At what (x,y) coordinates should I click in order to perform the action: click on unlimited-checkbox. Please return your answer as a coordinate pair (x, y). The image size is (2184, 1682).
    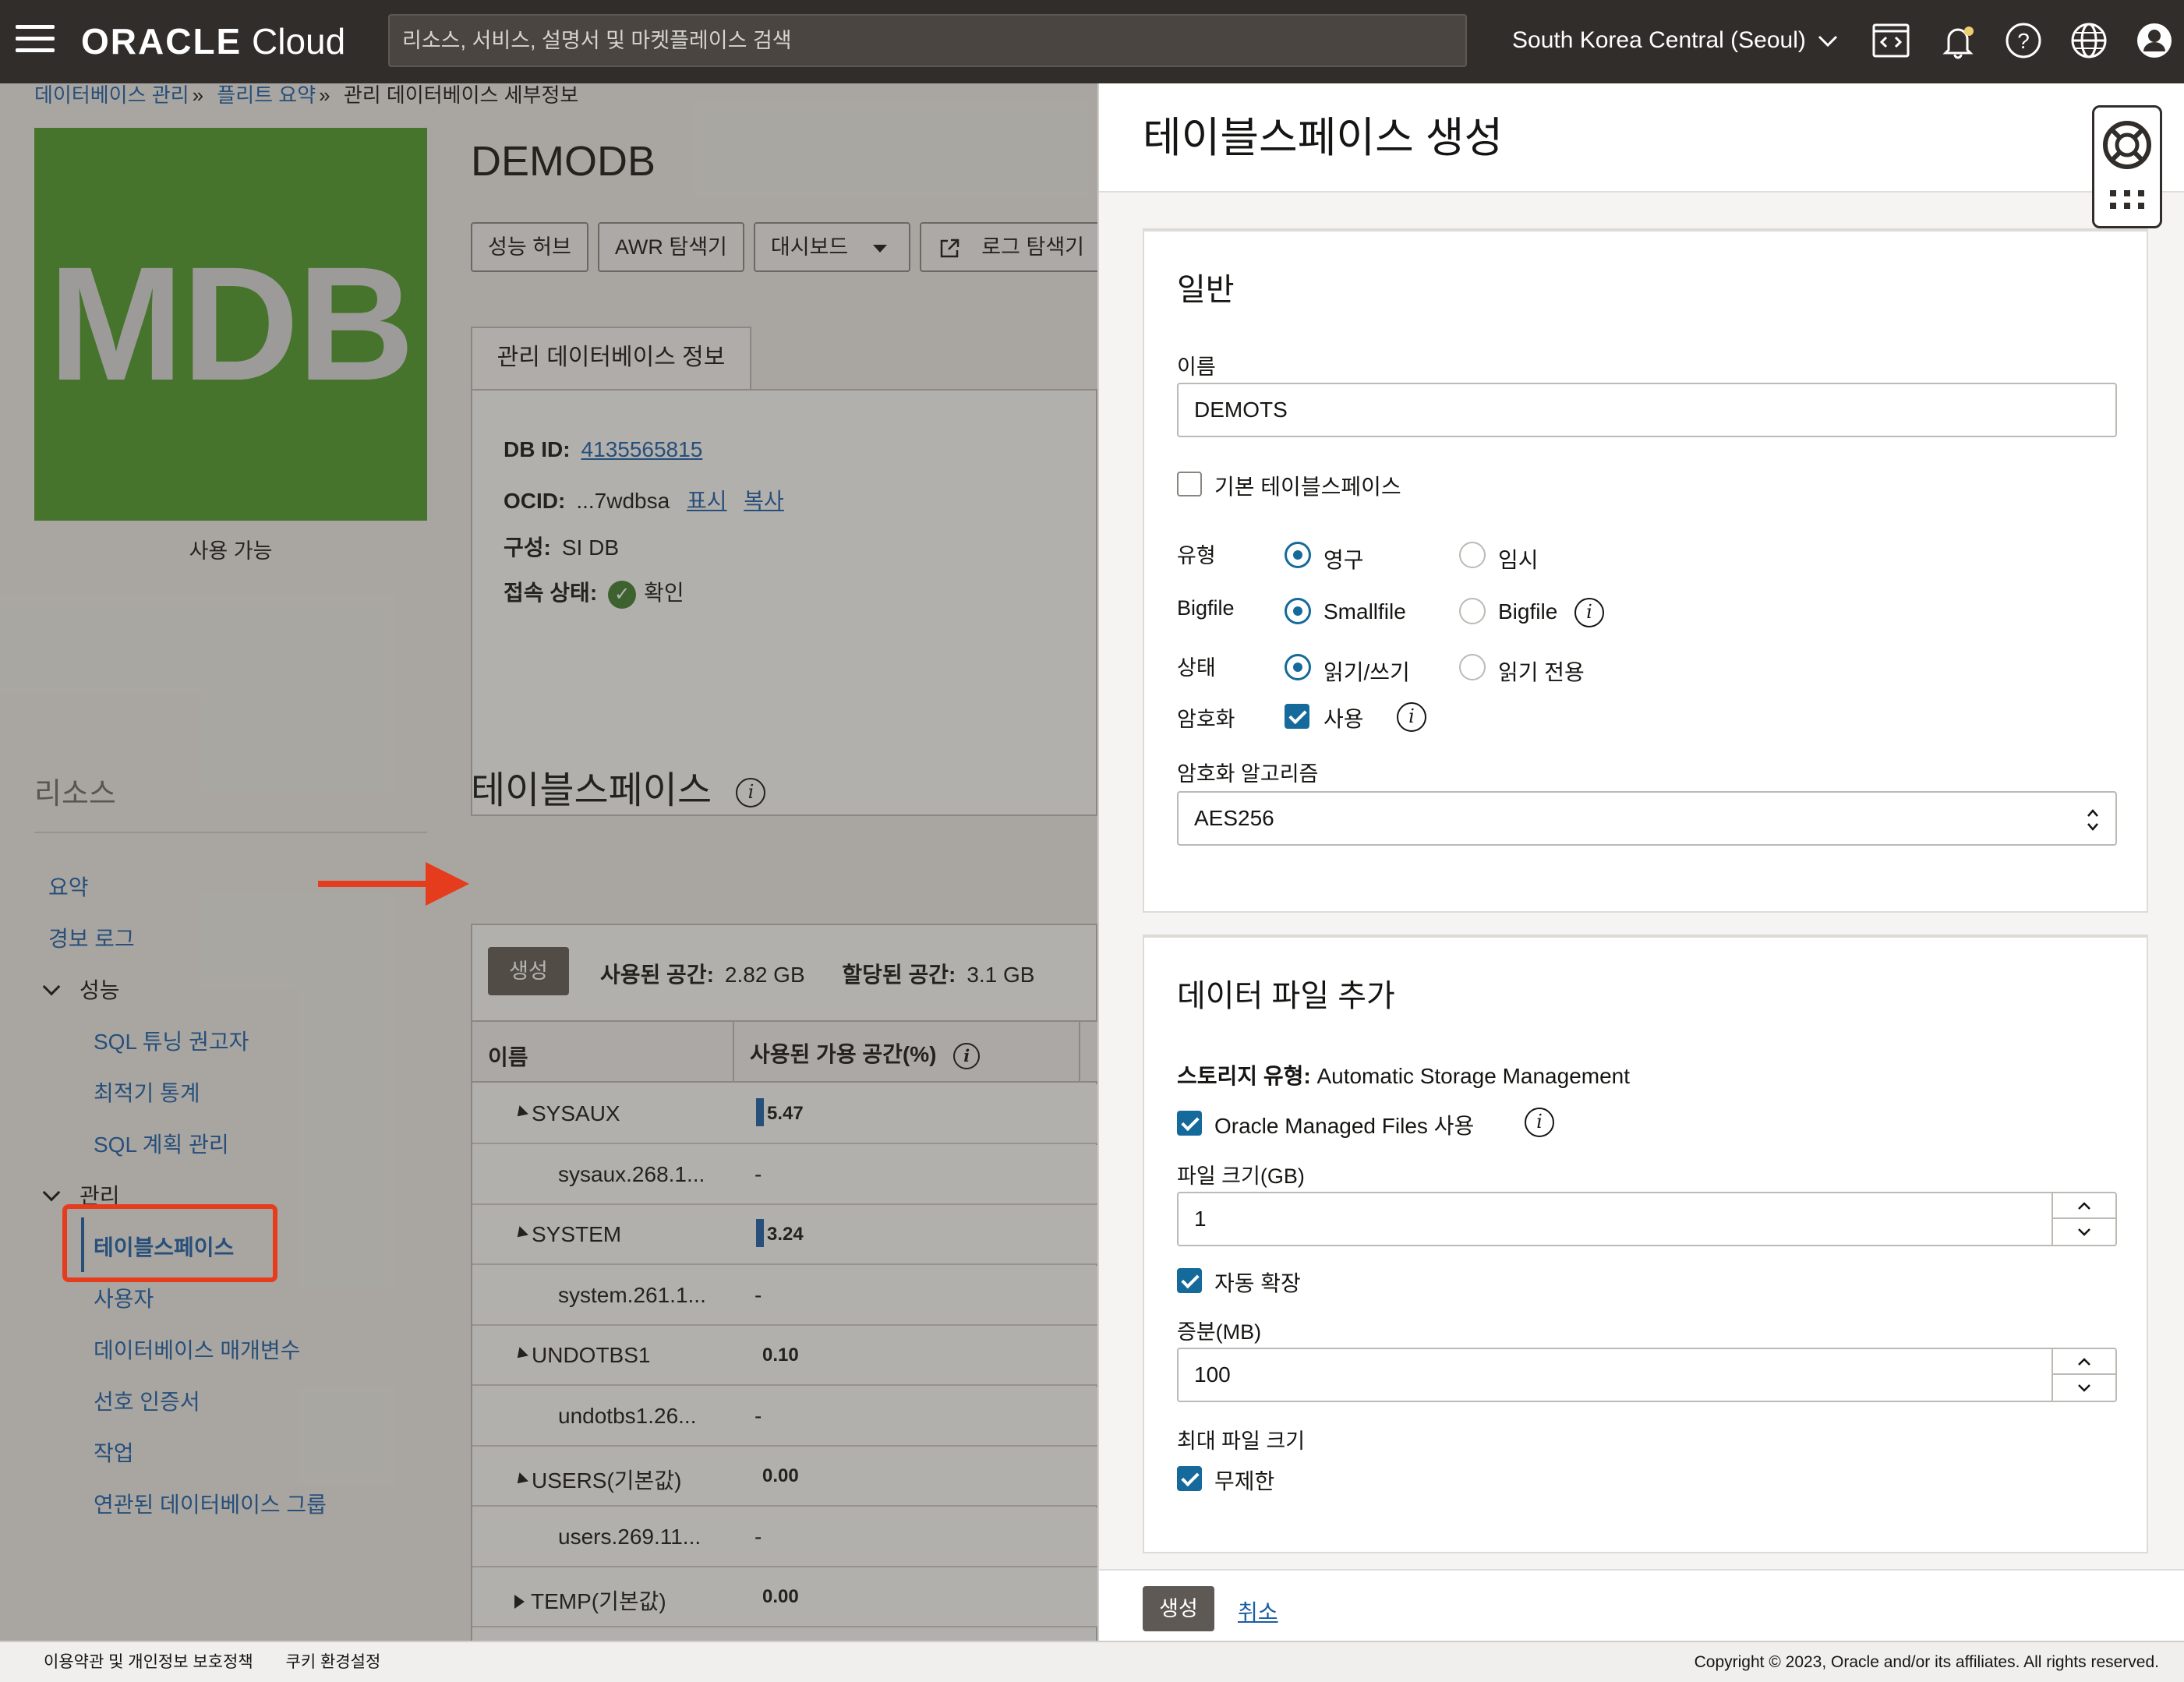
    Looking at the image, I should click on (1189, 1478).